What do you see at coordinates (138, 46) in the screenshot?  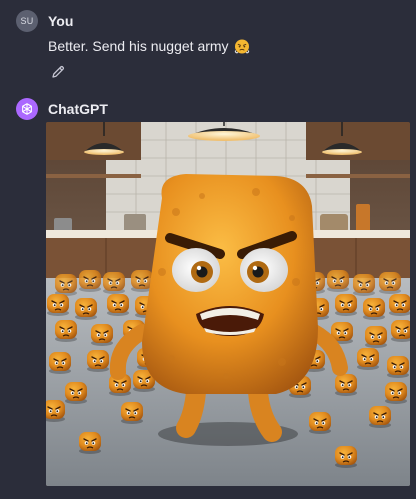 I see `user-message-body: Better. Send his nugget army` at bounding box center [138, 46].